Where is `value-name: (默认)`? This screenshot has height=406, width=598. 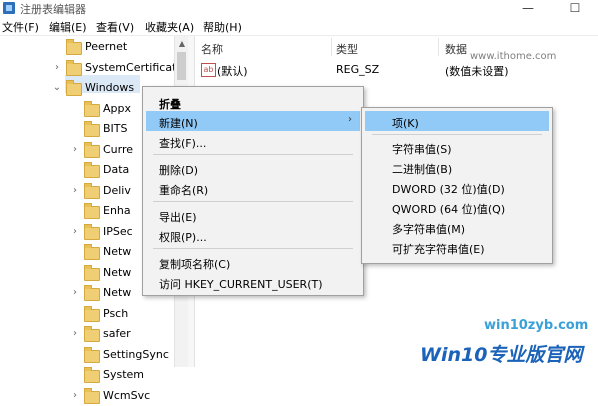
value-name: (默认) is located at coordinates (232, 71).